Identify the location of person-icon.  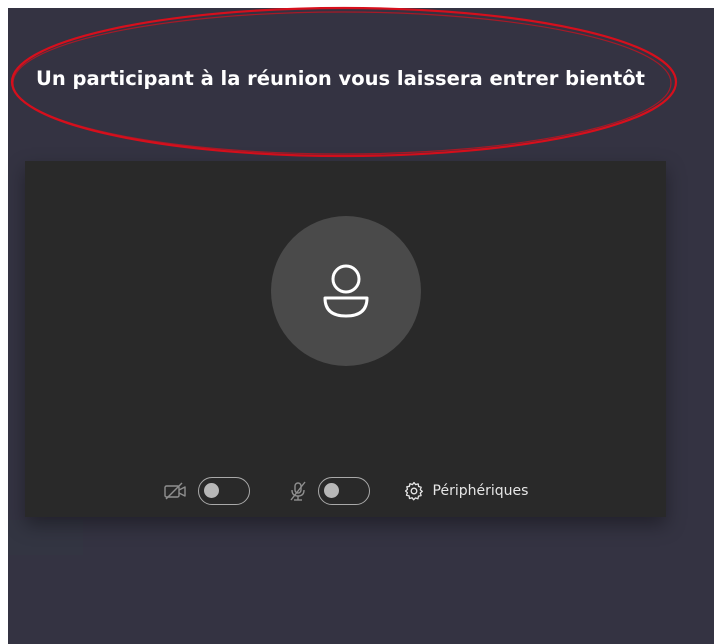
(346, 291).